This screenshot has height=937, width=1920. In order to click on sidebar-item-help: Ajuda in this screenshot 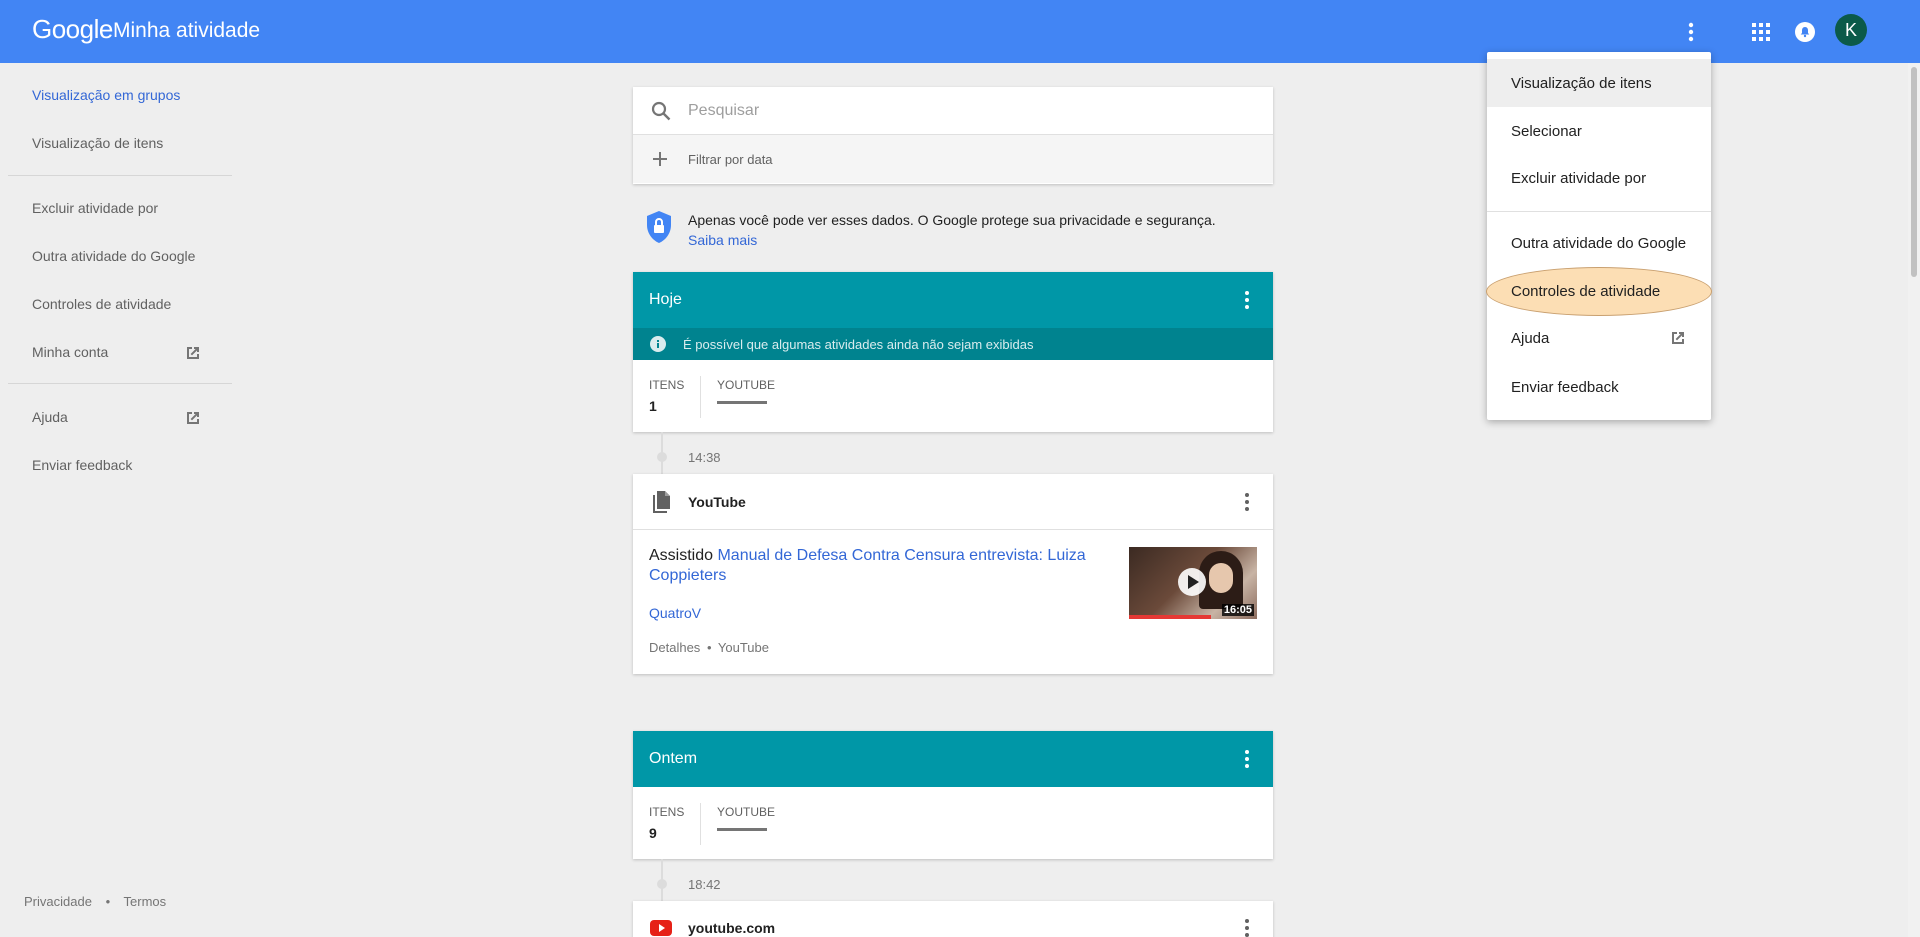, I will do `click(50, 417)`.